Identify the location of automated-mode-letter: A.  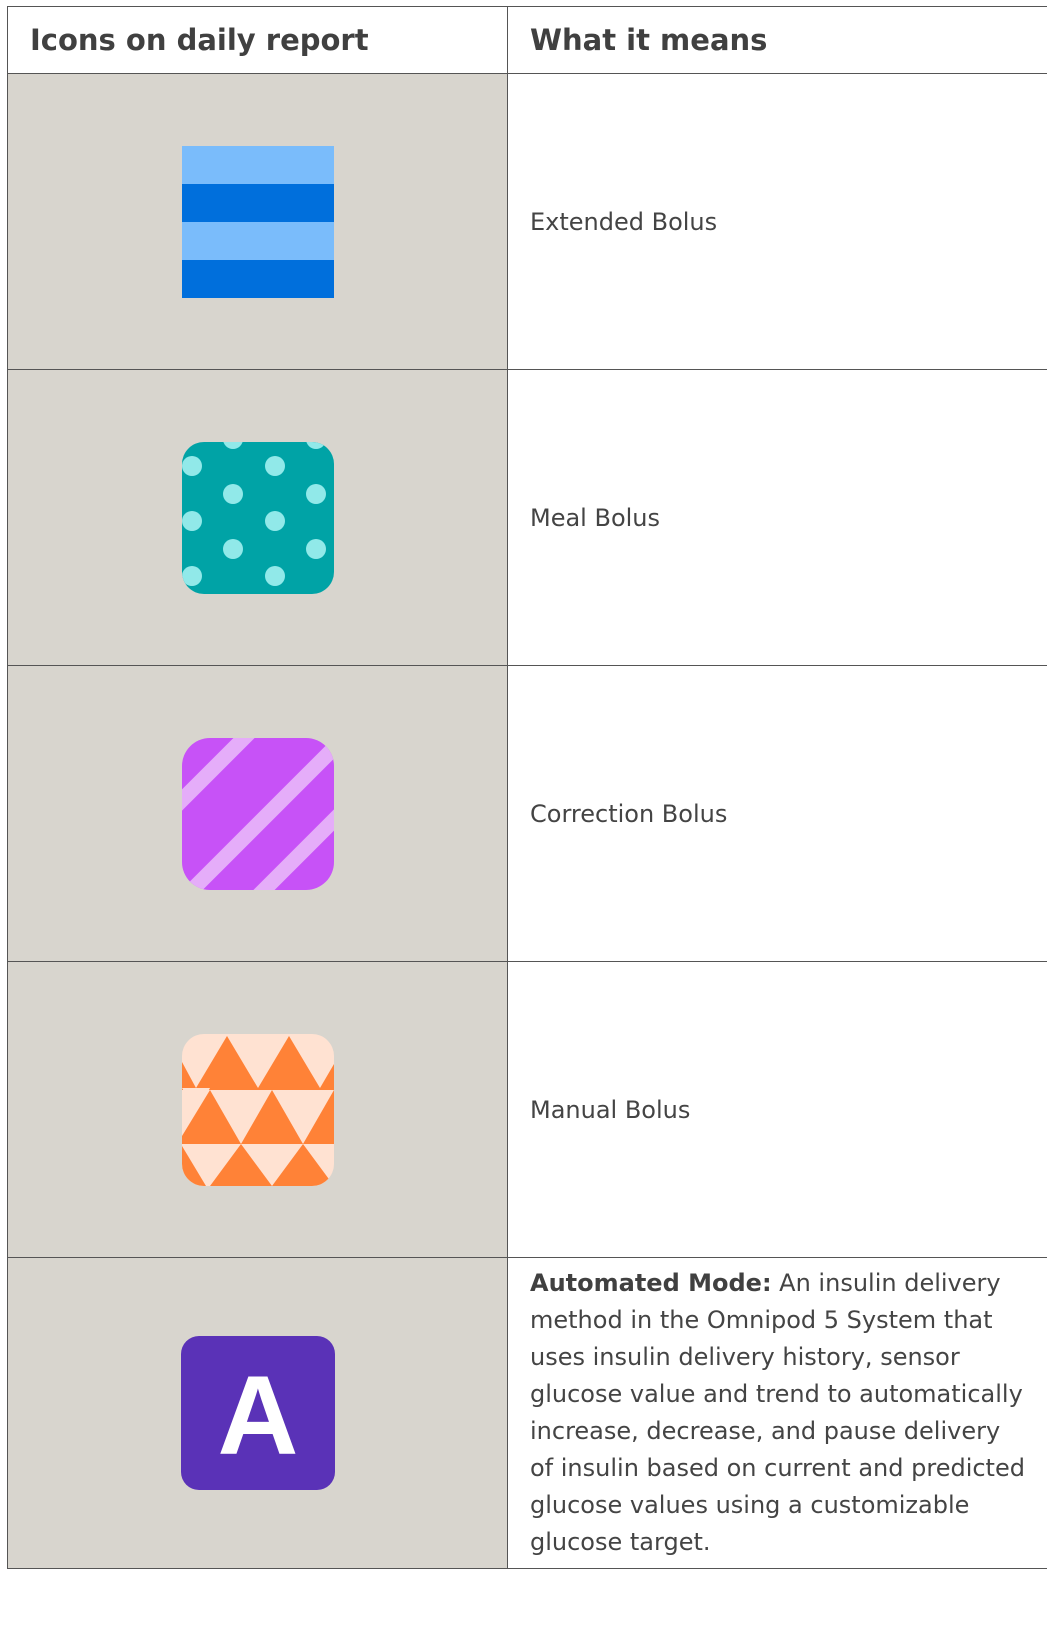
(257, 1415).